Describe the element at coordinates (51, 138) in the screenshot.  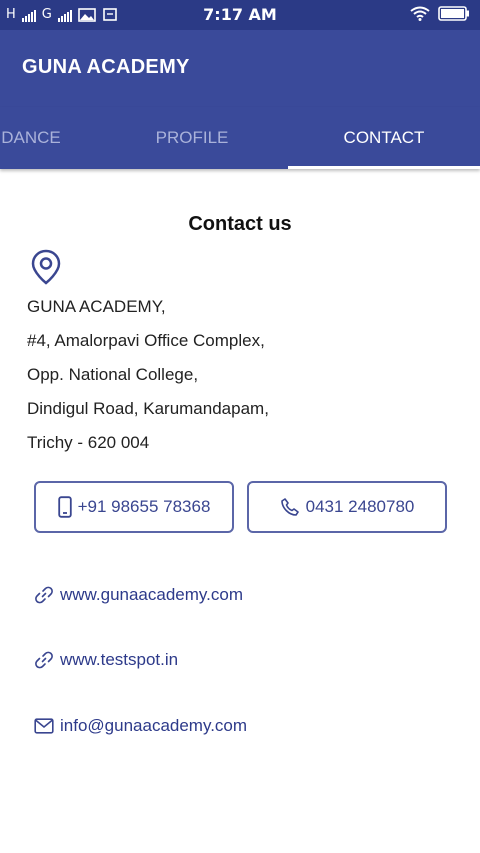
I see `tab-dance: DANCE` at that location.